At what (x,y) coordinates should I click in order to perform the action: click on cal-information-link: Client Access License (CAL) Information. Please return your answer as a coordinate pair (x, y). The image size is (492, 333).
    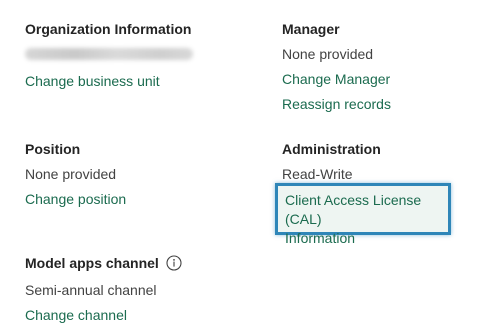
    Looking at the image, I should click on (366, 219).